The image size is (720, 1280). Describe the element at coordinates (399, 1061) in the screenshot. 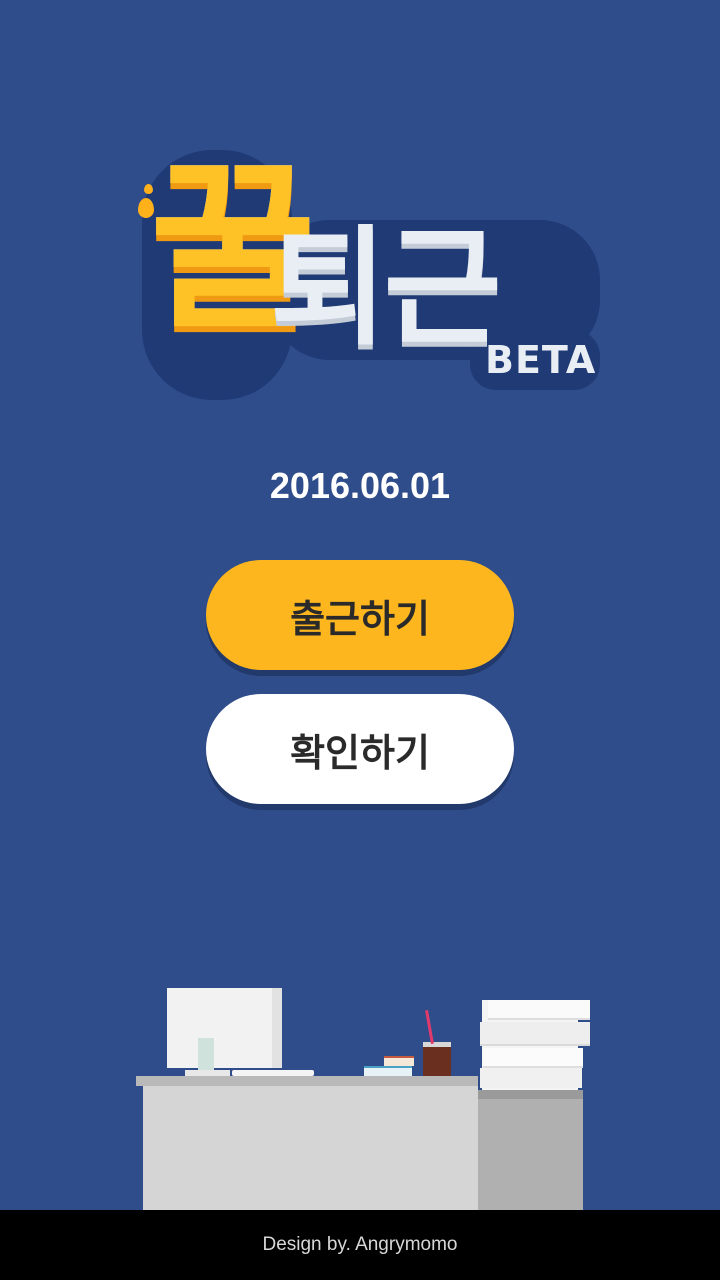

I see `book-stack` at that location.